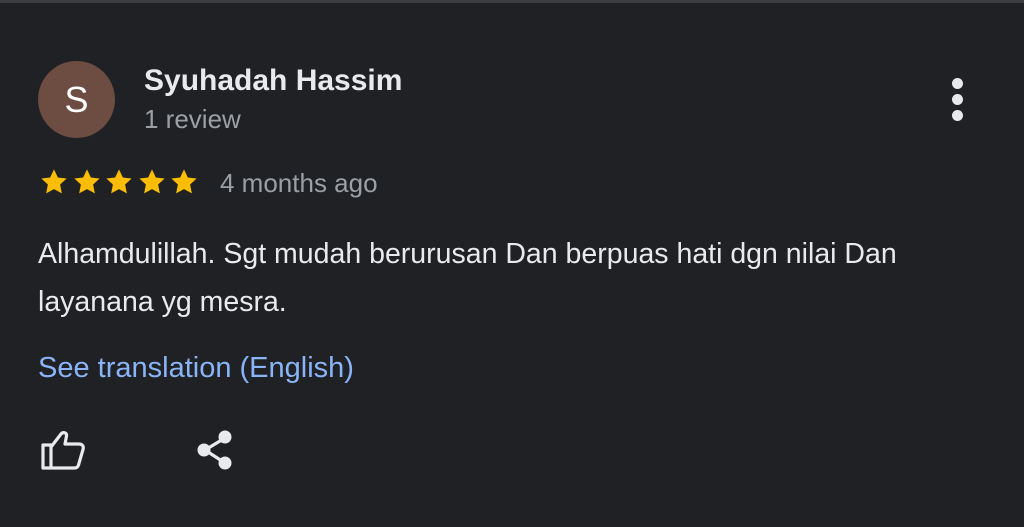 This screenshot has height=527, width=1024. Describe the element at coordinates (196, 368) in the screenshot. I see `see-translation-link: See translation (English)` at that location.